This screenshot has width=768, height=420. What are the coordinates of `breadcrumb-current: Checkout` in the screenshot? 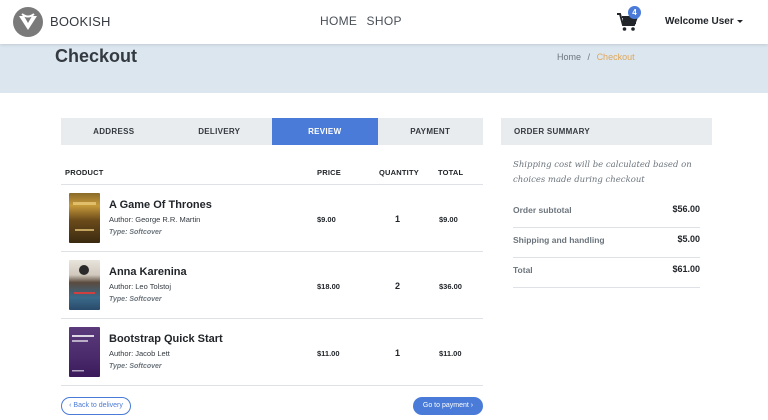 It's located at (615, 57).